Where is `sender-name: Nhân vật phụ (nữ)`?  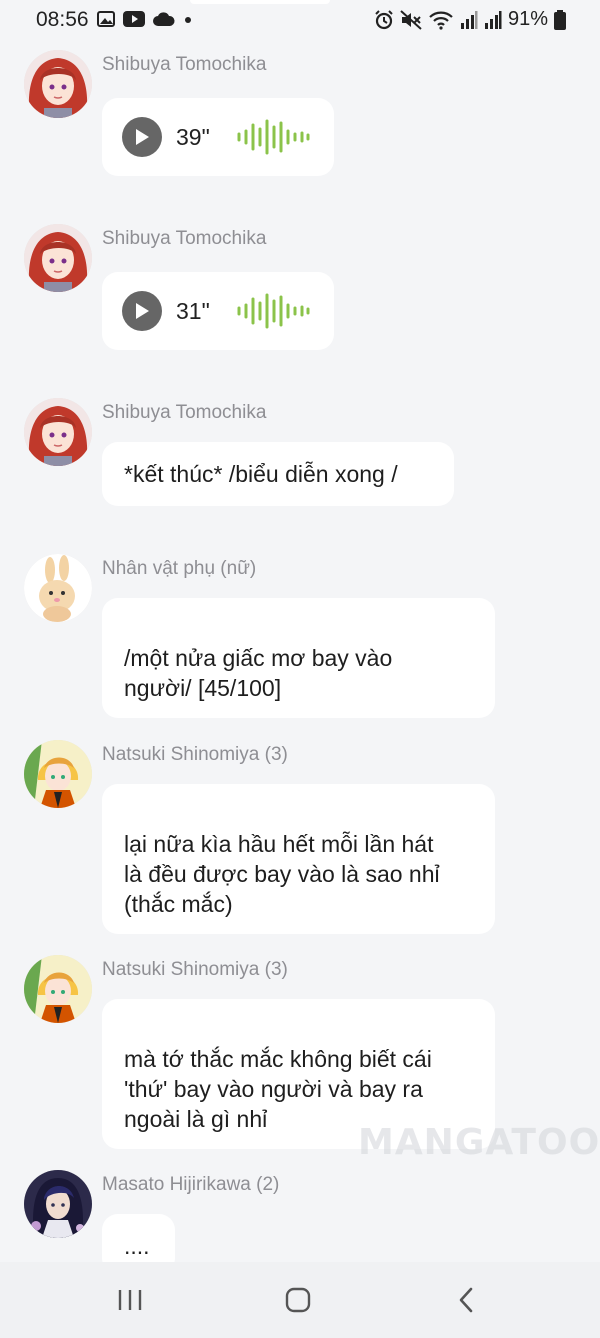
sender-name: Nhân vật phụ (nữ) is located at coordinates (179, 568).